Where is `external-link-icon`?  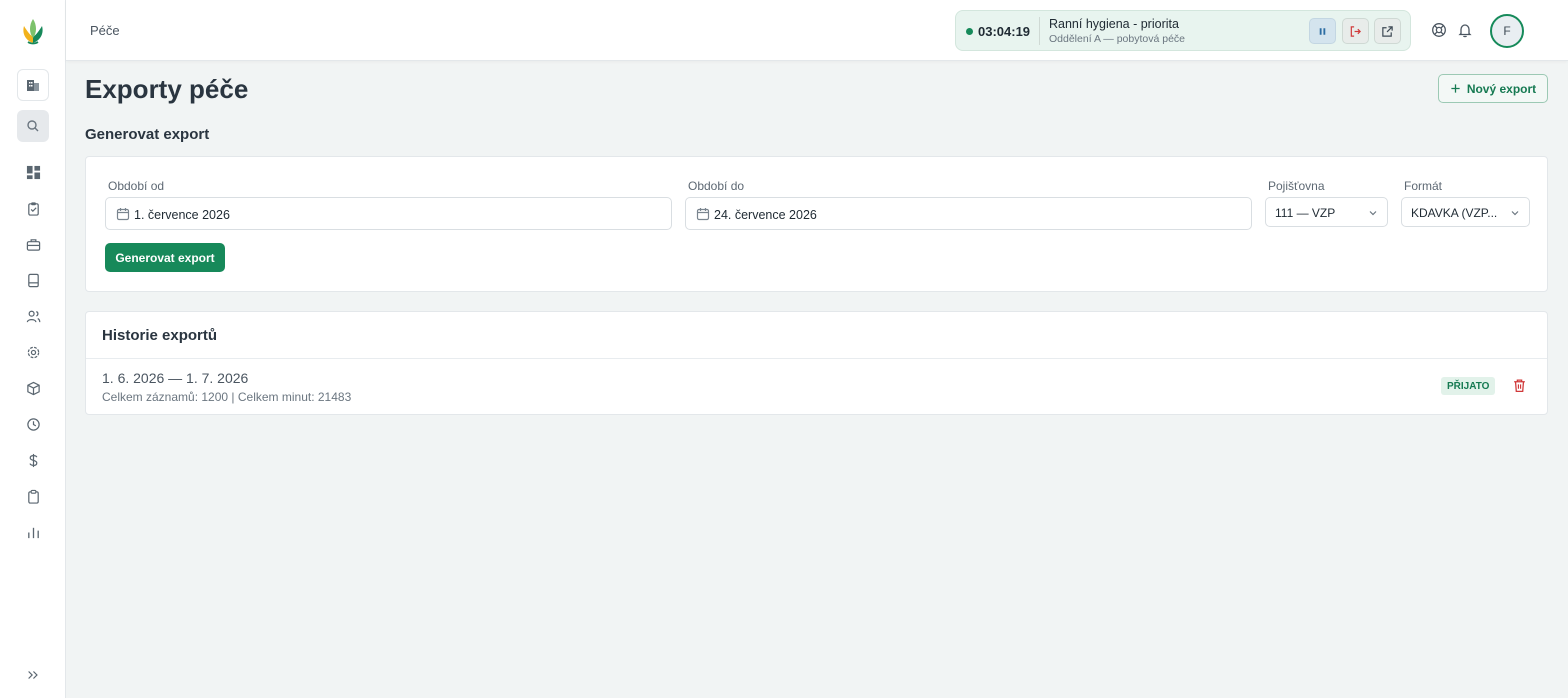 external-link-icon is located at coordinates (1387, 31).